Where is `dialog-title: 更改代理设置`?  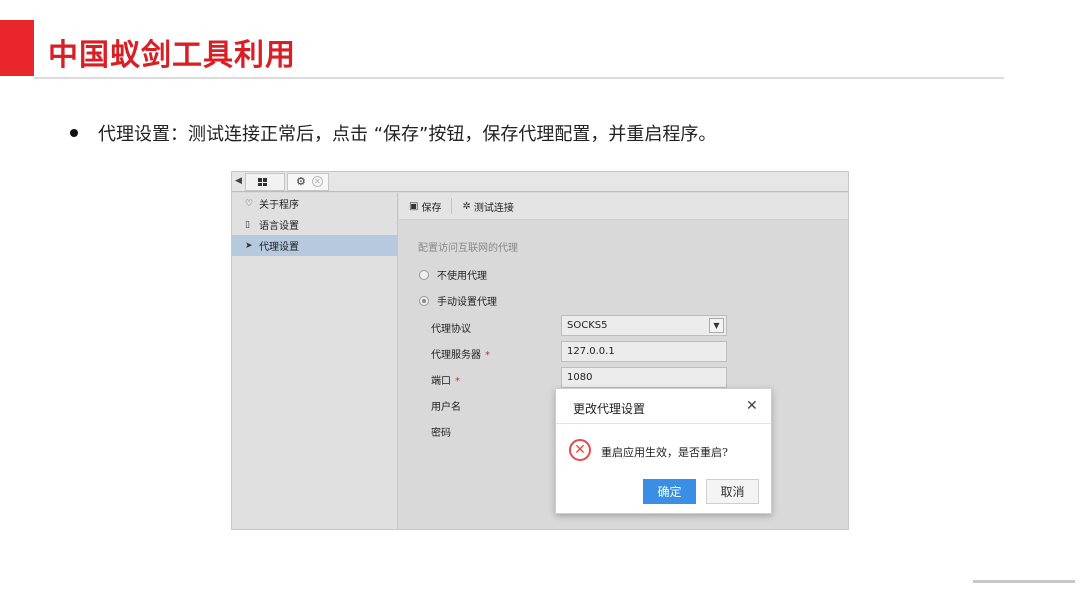
dialog-title: 更改代理设置 is located at coordinates (609, 409).